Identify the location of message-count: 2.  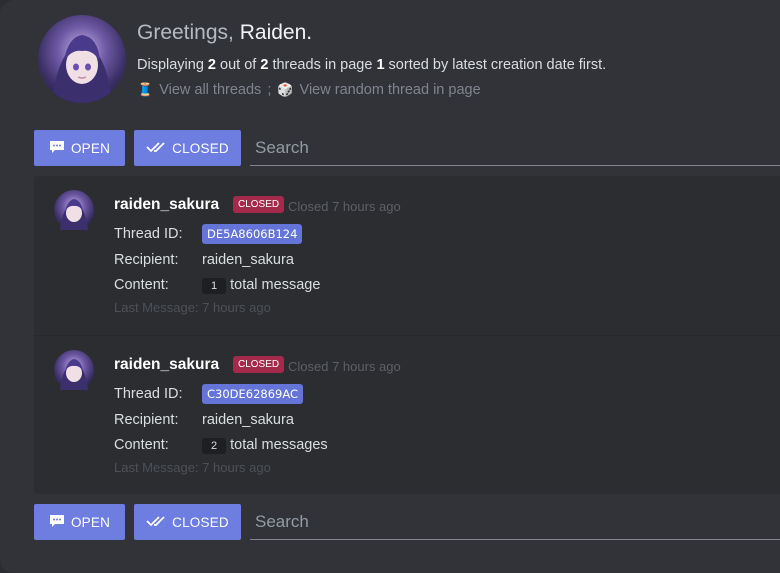
(214, 446).